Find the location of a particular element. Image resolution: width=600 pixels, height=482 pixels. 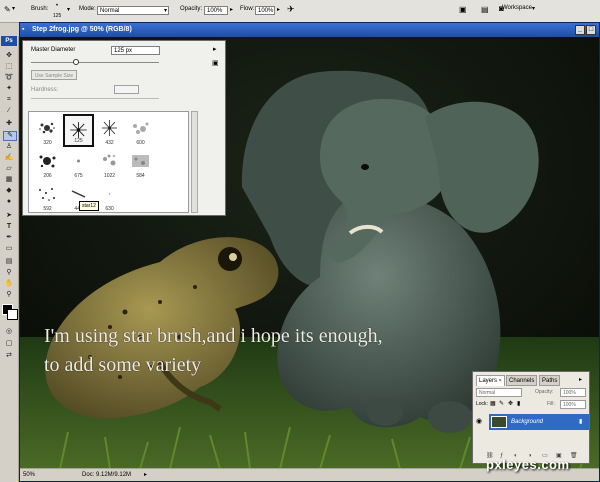

layer-visibility-eye-icon: ◉ is located at coordinates (479, 421).